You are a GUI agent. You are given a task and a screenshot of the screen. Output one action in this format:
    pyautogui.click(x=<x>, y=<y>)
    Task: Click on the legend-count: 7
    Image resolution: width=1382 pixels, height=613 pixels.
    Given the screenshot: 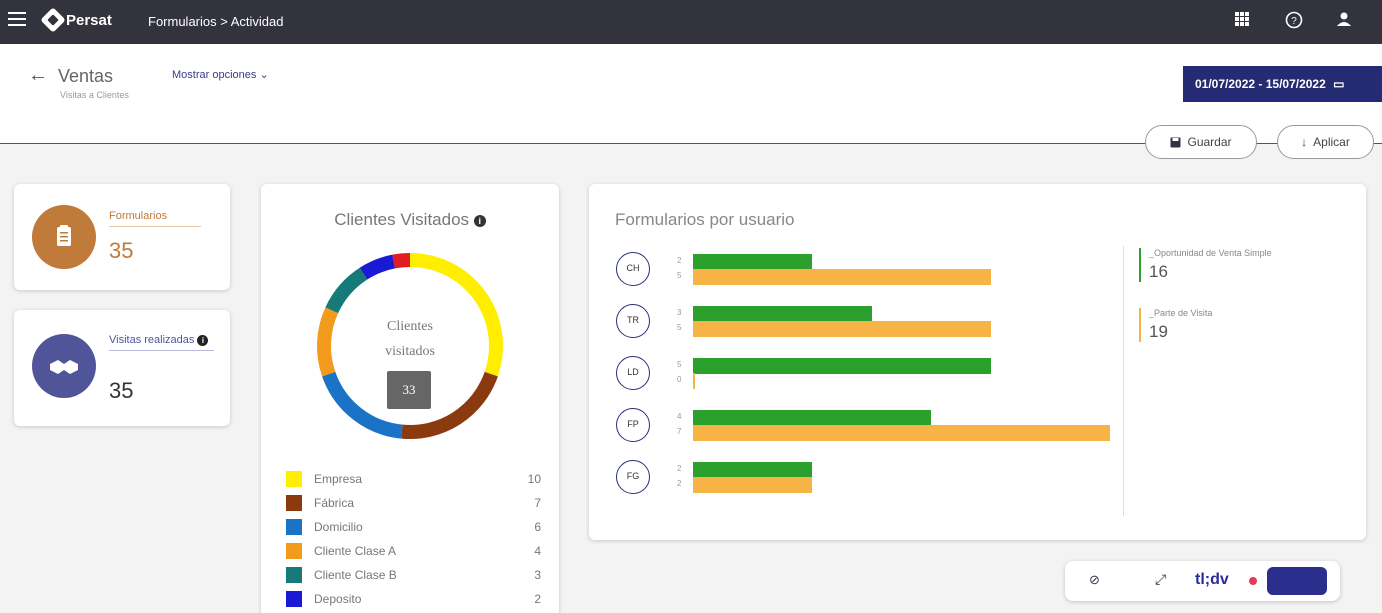 What is the action you would take?
    pyautogui.click(x=537, y=503)
    